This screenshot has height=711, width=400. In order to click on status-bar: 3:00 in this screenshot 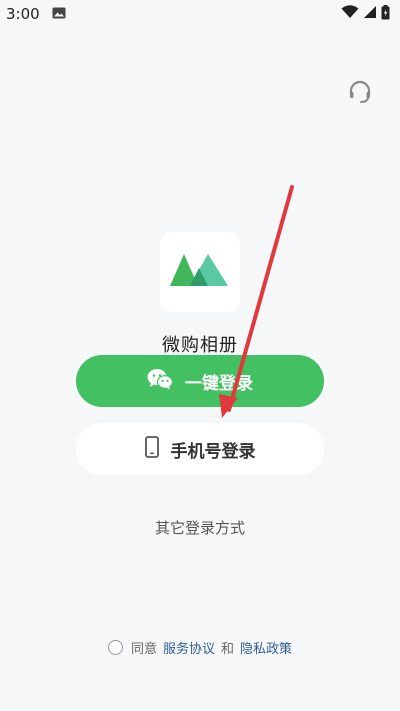, I will do `click(200, 14)`.